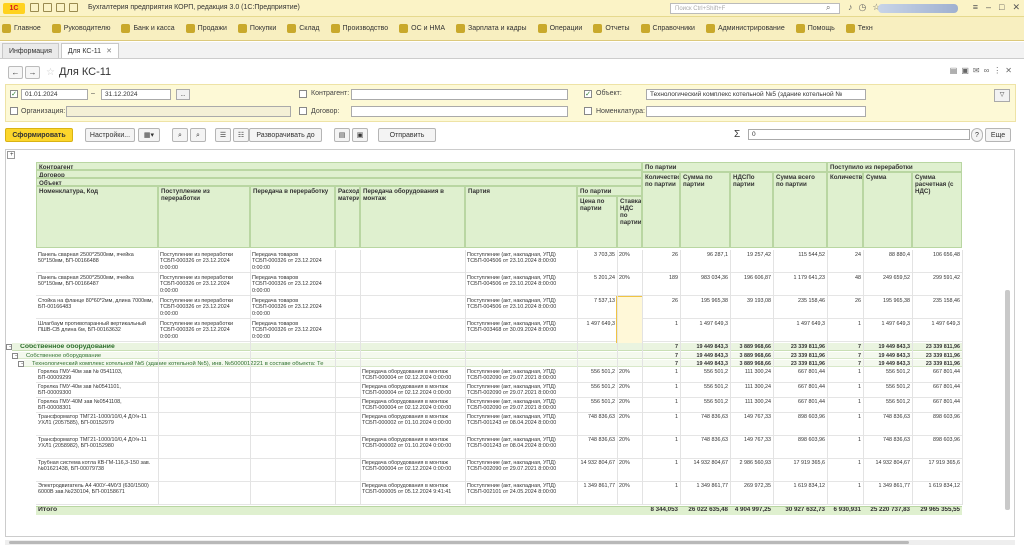 This screenshot has height=554, width=1024. Describe the element at coordinates (39, 135) in the screenshot. I see `generate-button: Сформировать` at that location.